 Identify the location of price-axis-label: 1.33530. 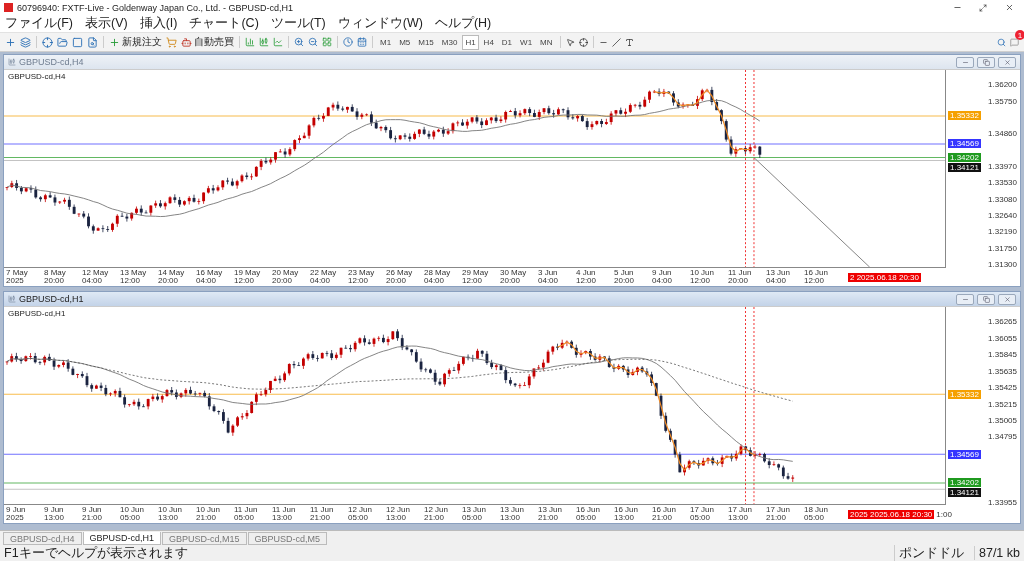
(1002, 182).